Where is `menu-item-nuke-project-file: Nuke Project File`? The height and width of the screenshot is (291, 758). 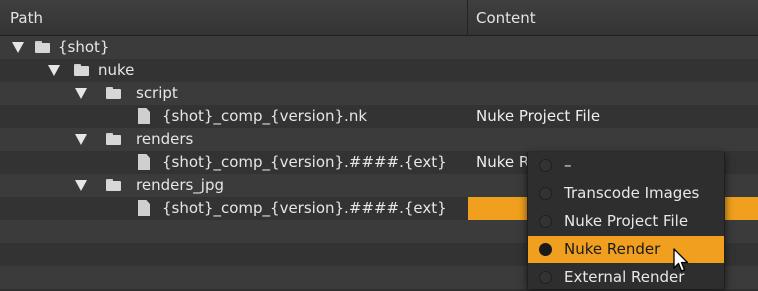 menu-item-nuke-project-file: Nuke Project File is located at coordinates (626, 221).